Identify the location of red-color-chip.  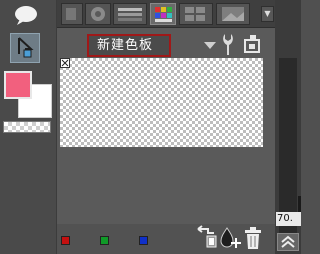
(65, 240).